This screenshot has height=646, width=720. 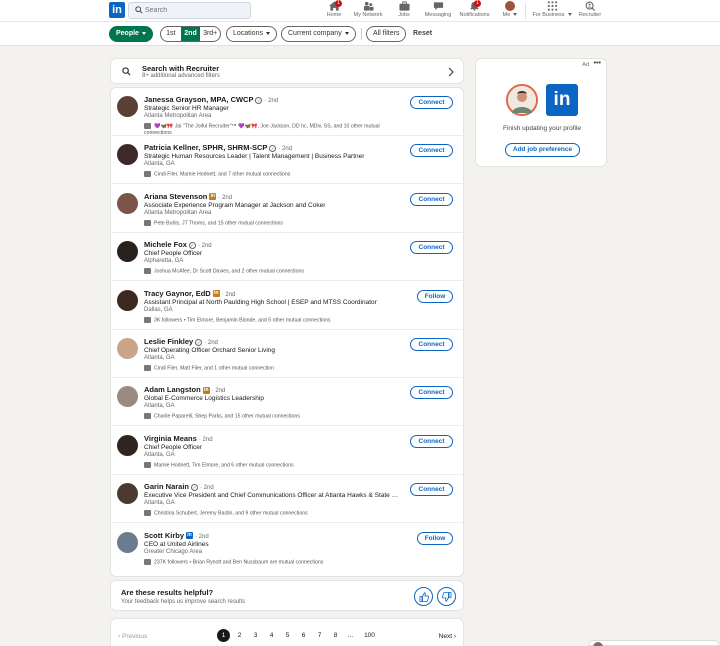 I want to click on people-filter-button: People, so click(x=131, y=34).